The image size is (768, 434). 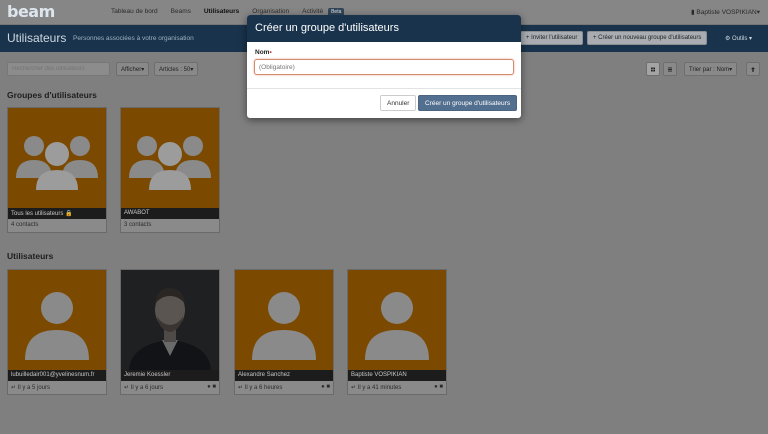 I want to click on groups-section-title: Groupes d'utilisateurs, so click(x=52, y=95).